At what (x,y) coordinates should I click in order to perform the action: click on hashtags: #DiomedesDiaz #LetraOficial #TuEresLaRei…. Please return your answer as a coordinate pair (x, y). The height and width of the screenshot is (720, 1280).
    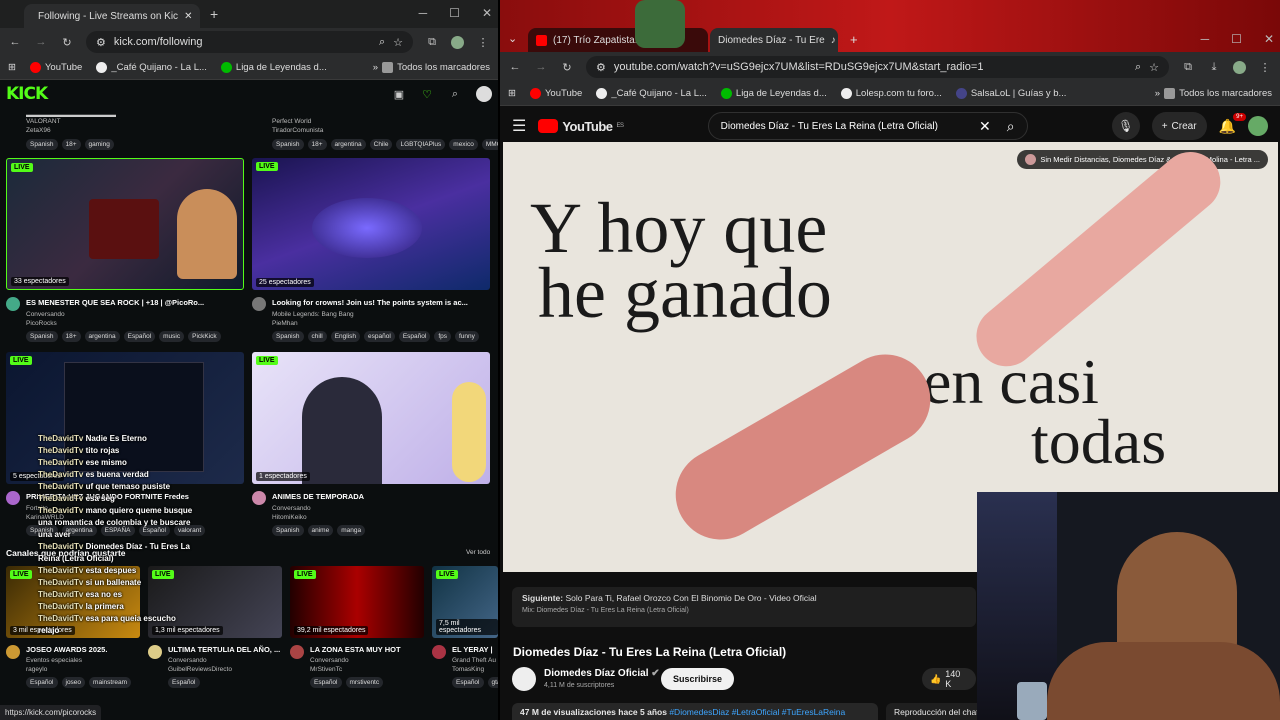
    Looking at the image, I should click on (757, 712).